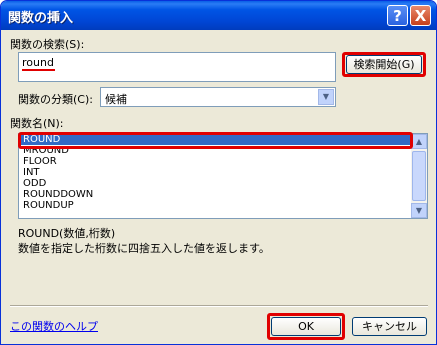  What do you see at coordinates (38, 70) in the screenshot?
I see `search-underline-mark` at bounding box center [38, 70].